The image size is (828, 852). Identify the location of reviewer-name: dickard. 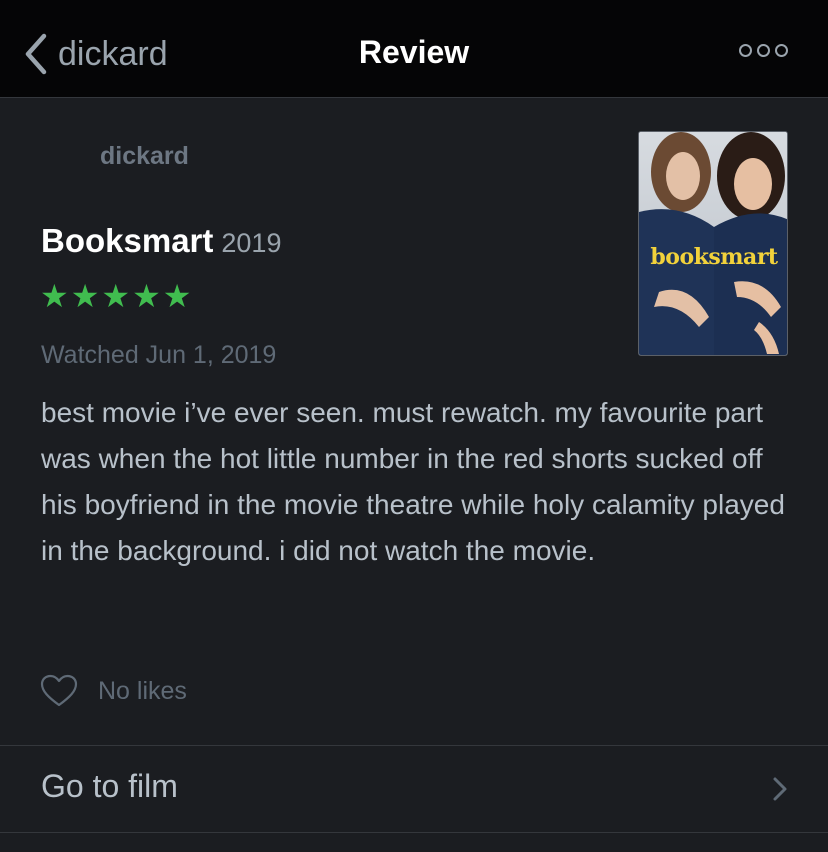
(144, 156).